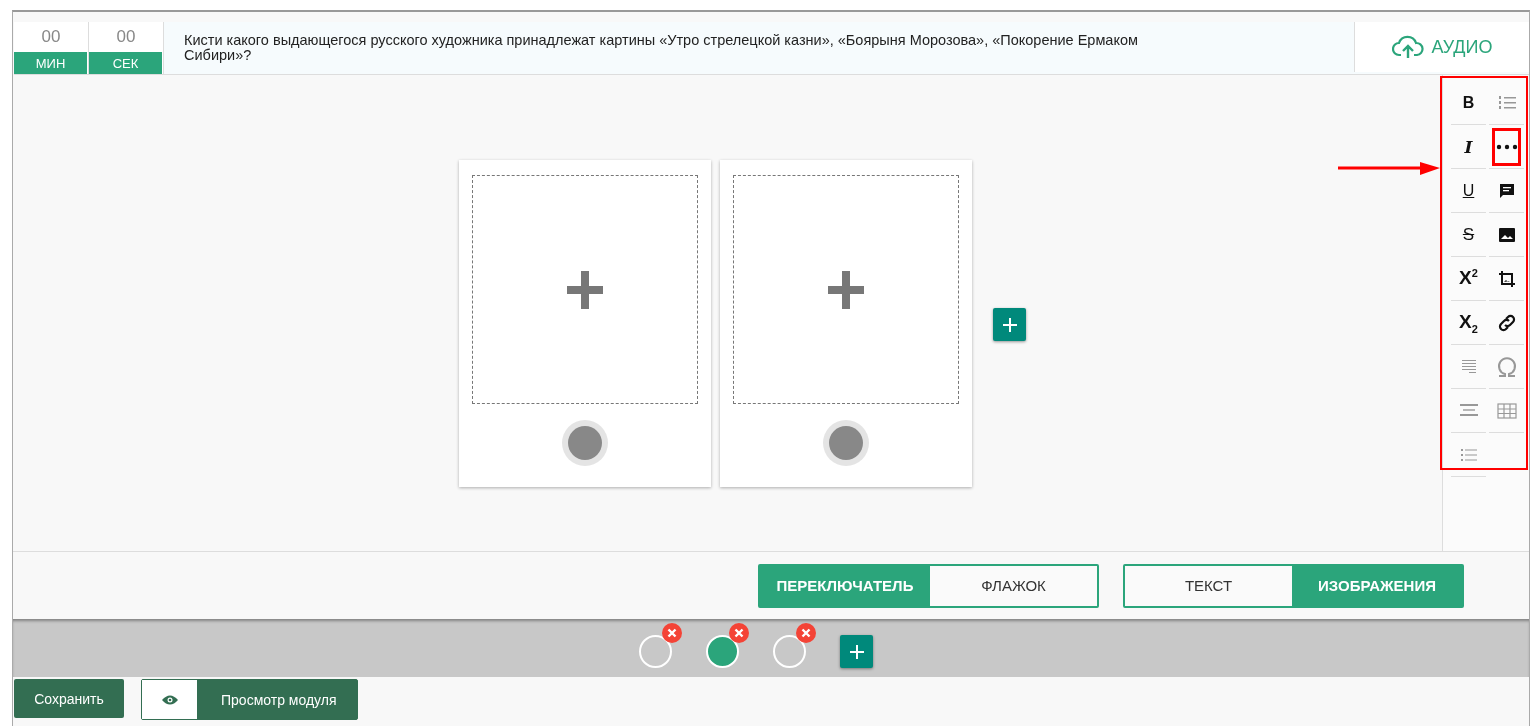 This screenshot has width=1534, height=726. Describe the element at coordinates (1506, 278) in the screenshot. I see `crop-icon` at that location.